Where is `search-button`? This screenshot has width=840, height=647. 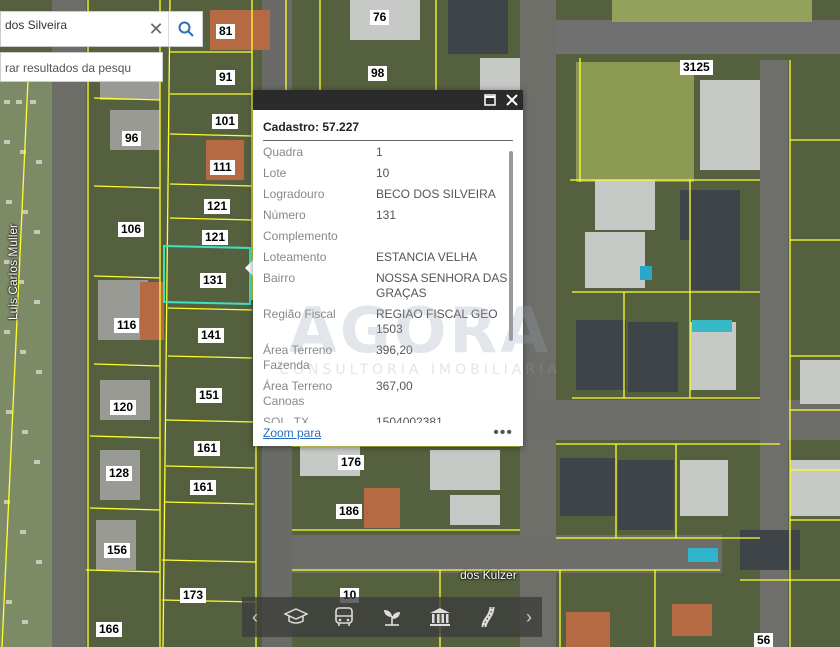 search-button is located at coordinates (185, 29).